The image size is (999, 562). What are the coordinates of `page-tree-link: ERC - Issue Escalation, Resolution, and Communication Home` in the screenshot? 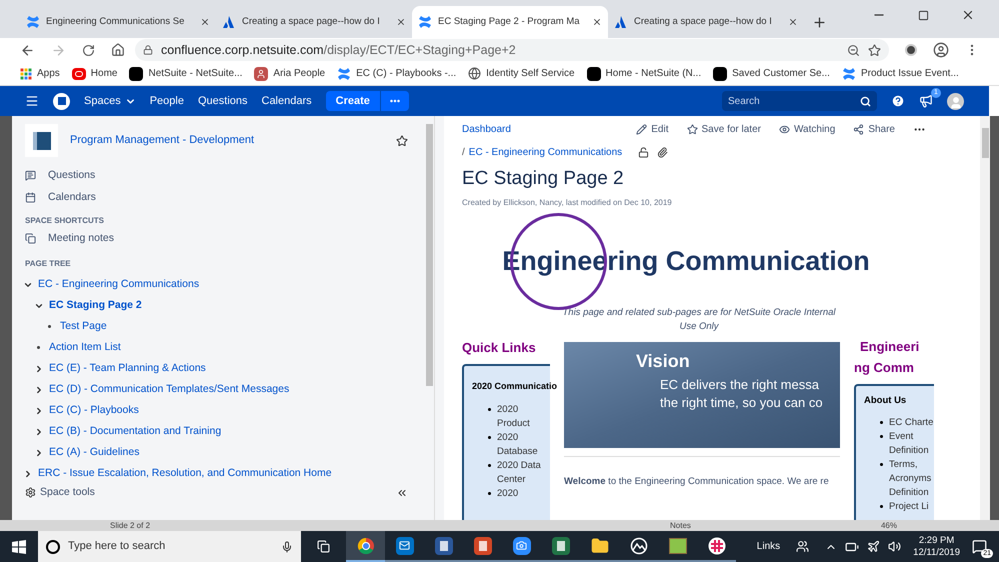 It's located at (185, 474).